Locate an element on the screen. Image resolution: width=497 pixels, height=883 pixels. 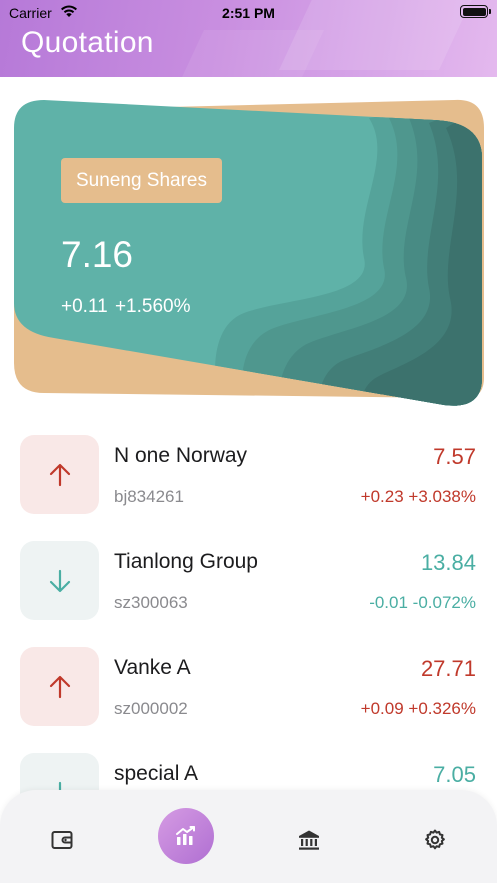
down-indicator is located at coordinates (59, 580).